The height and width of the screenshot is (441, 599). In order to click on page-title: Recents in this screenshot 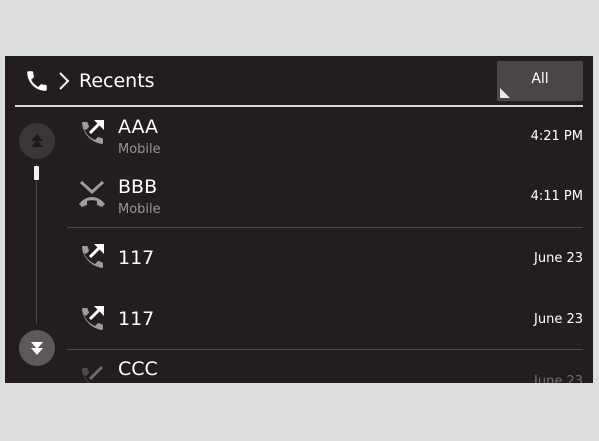, I will do `click(117, 81)`.